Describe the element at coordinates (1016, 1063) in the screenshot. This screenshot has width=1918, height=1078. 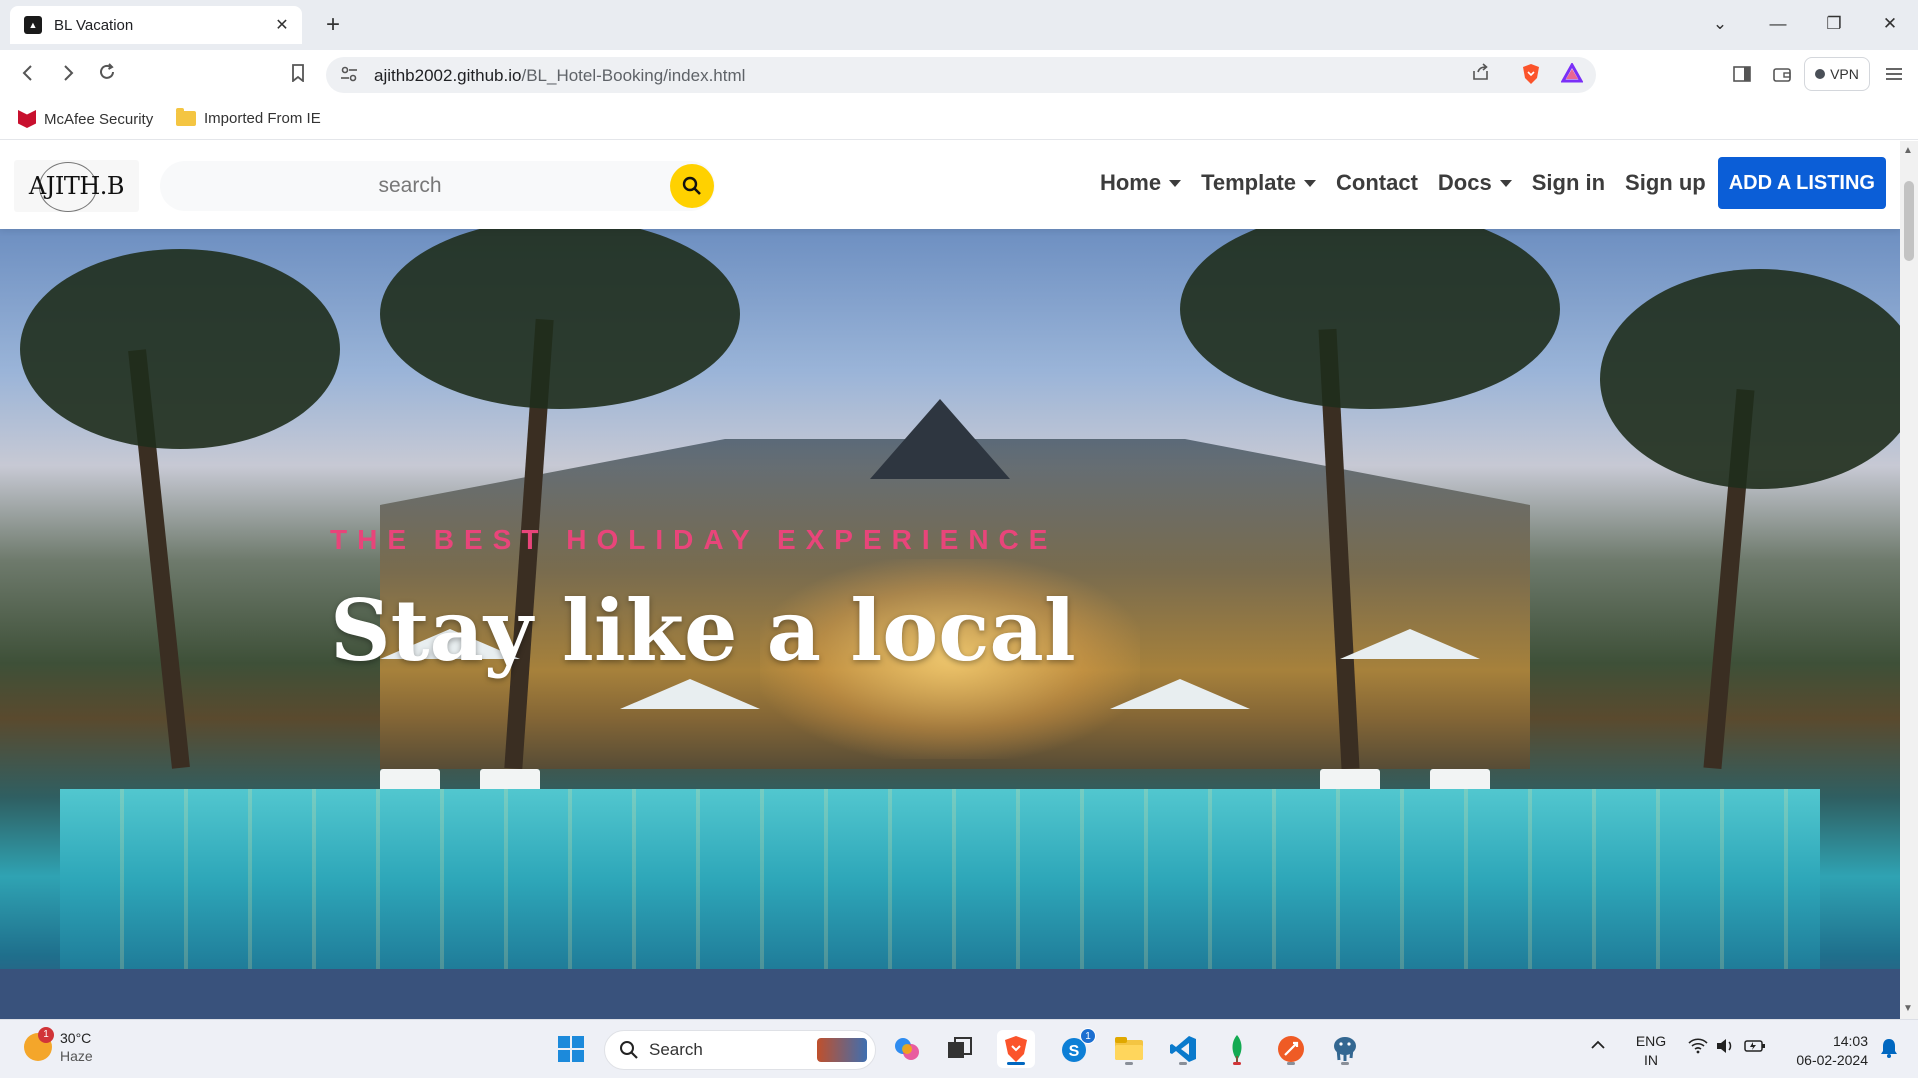
I see `active-app-indicator` at that location.